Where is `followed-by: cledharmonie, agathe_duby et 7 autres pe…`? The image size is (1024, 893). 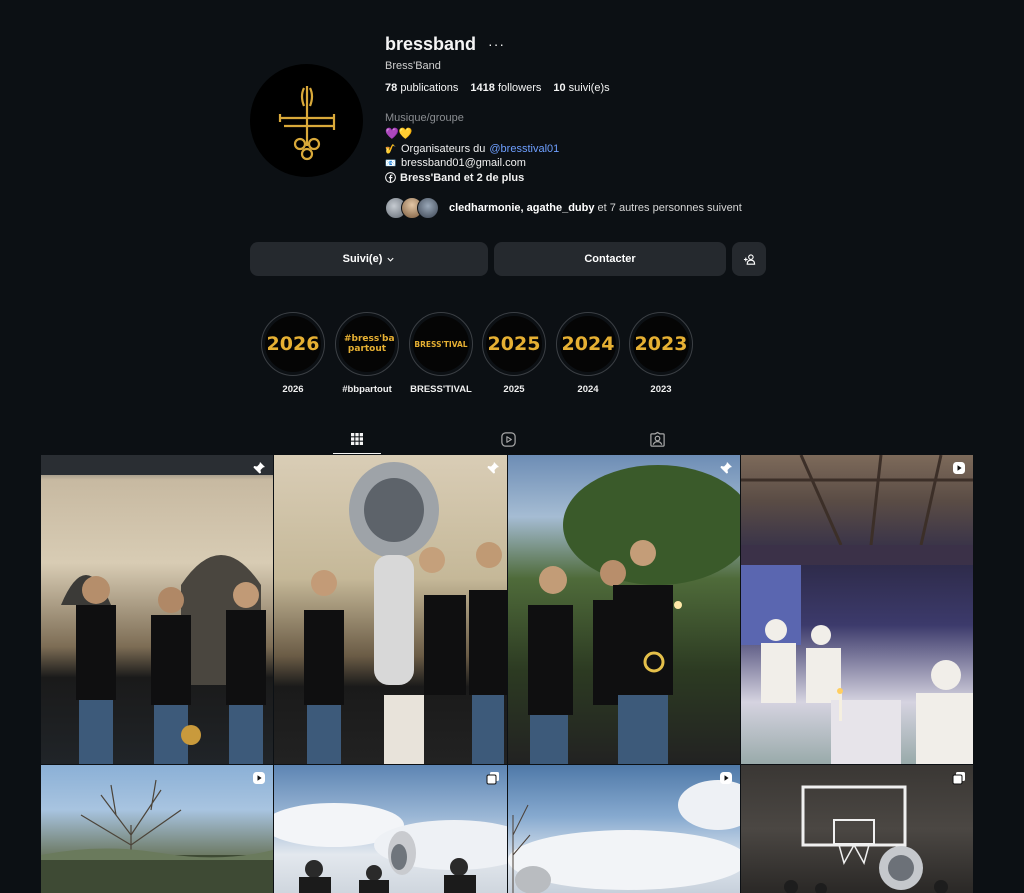 followed-by: cledharmonie, agathe_duby et 7 autres pe… is located at coordinates (563, 208).